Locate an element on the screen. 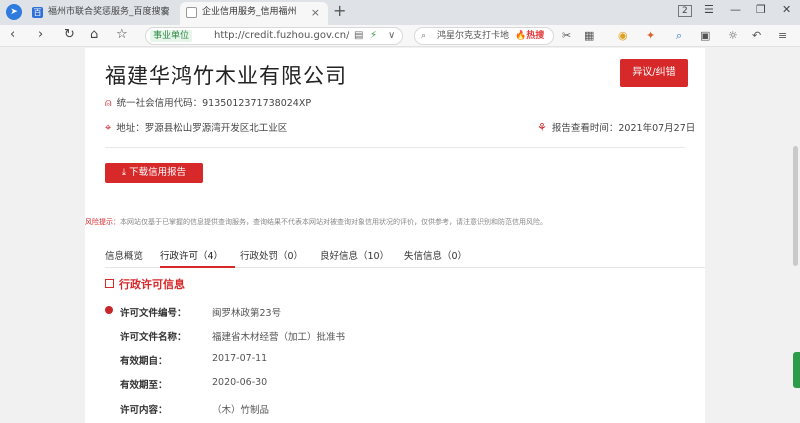 The image size is (800, 423). home-icon: ⌂ is located at coordinates (94, 34).